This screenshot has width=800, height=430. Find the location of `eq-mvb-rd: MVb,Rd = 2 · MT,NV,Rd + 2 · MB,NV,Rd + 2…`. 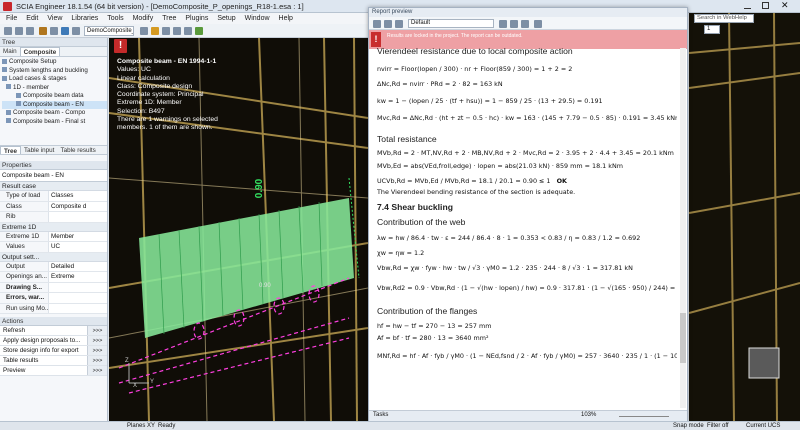

eq-mvb-rd: MVb,Rd = 2 · MT,NV,Rd + 2 · MB,NV,Rd + 2… is located at coordinates (525, 153).